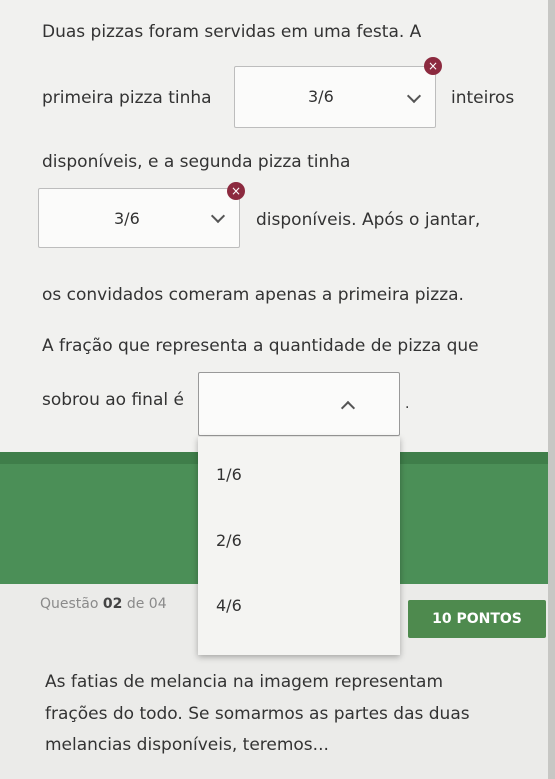 This screenshot has height=779, width=555. Describe the element at coordinates (157, 604) in the screenshot. I see `question-total: 04` at that location.